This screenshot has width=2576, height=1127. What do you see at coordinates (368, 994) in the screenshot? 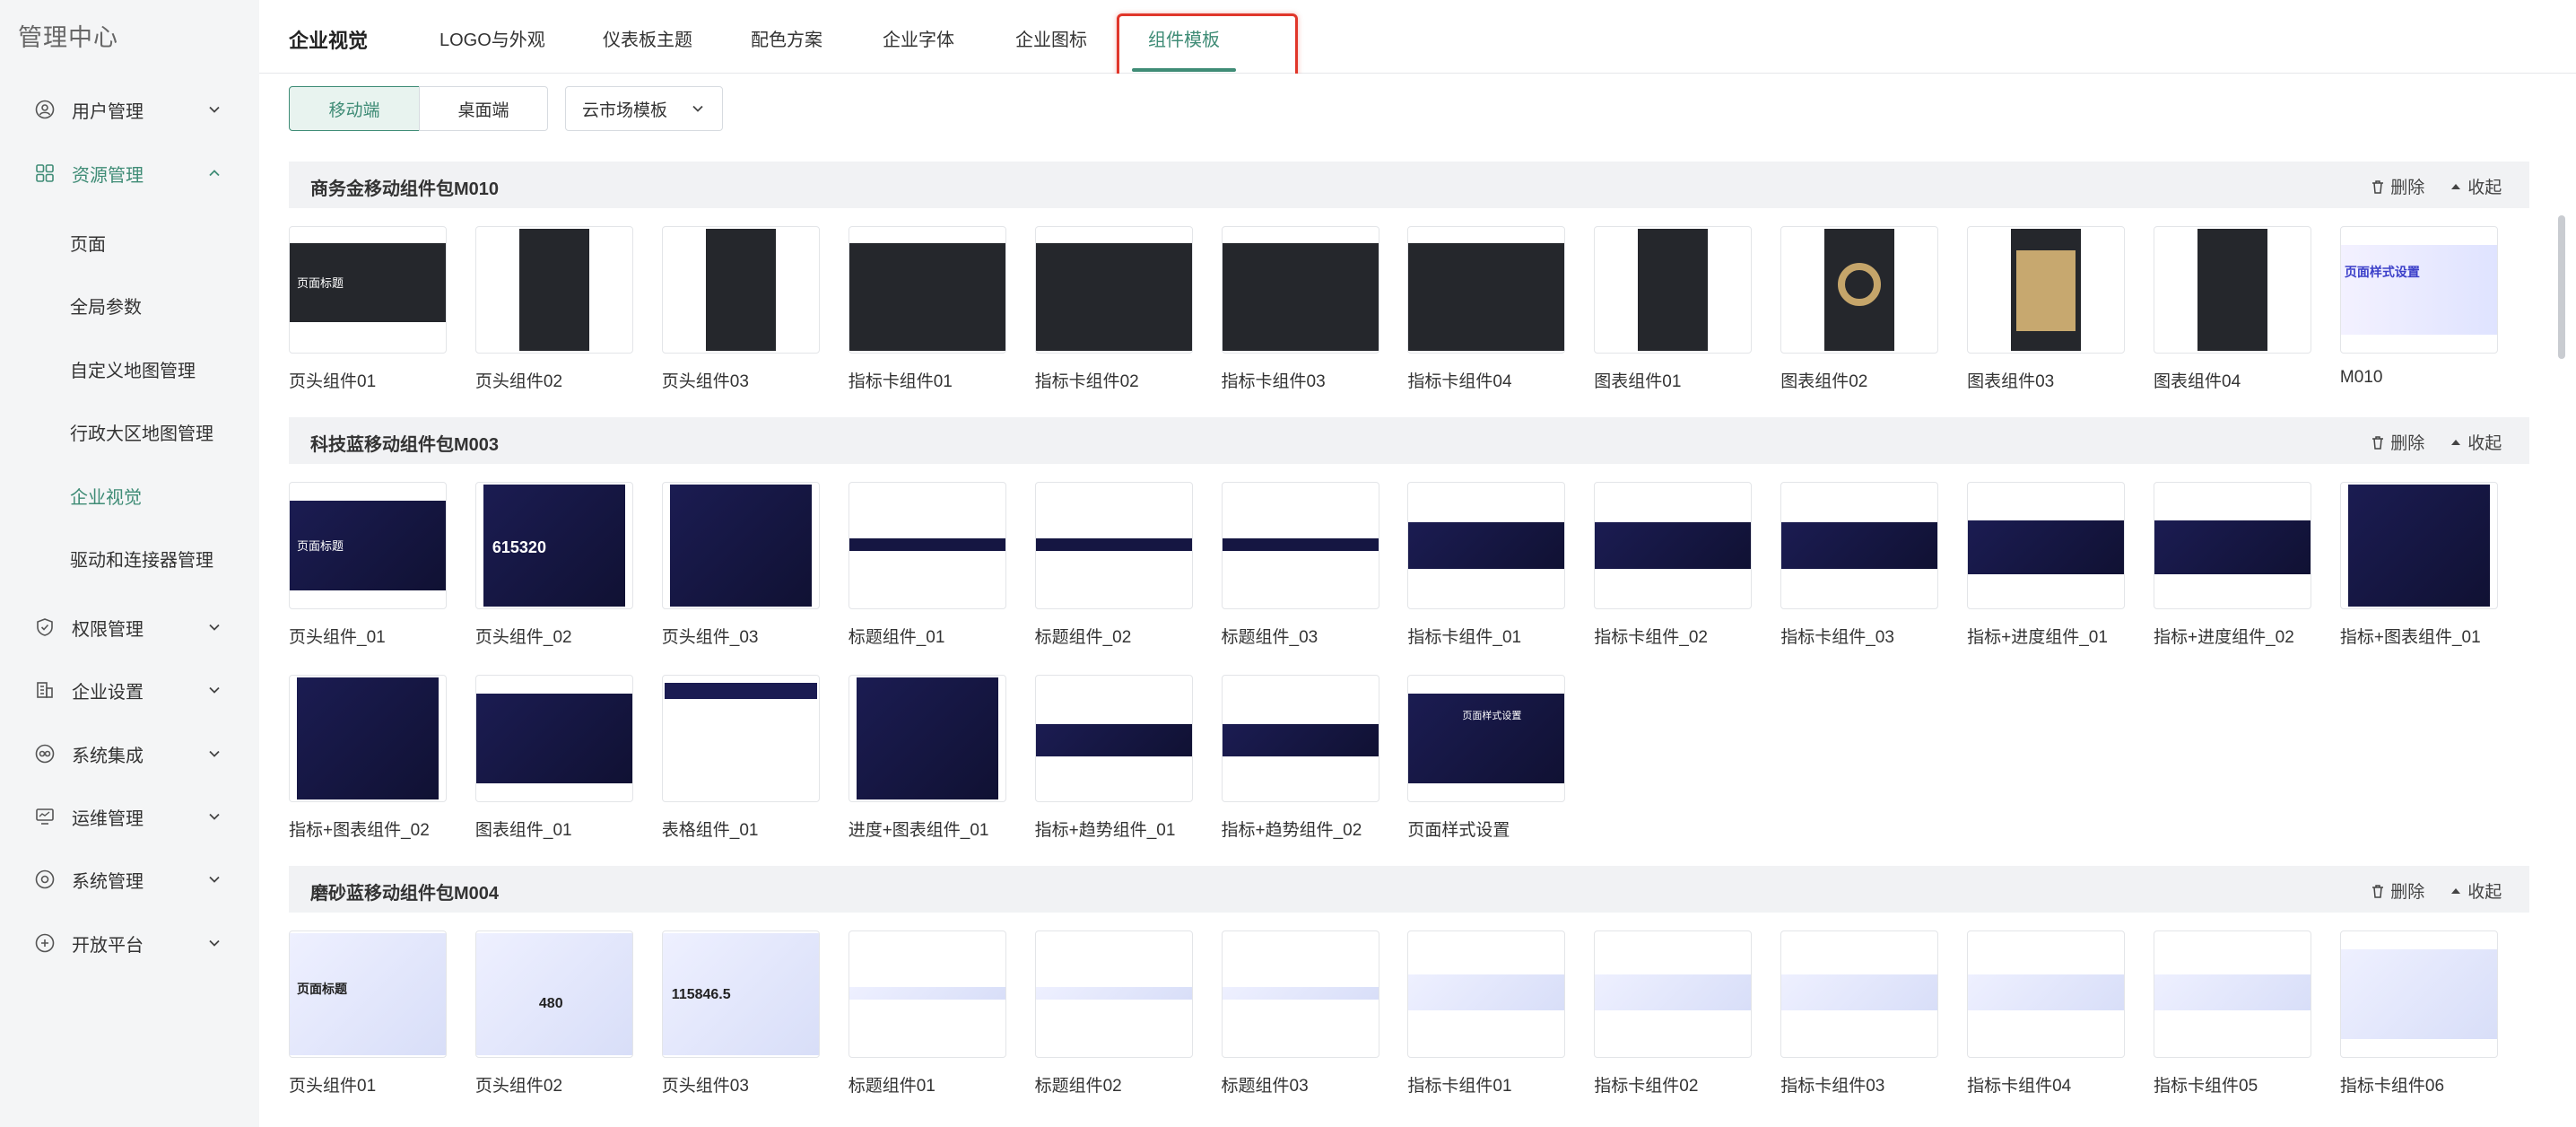
I see `template-thumbnail: 页面标题` at bounding box center [368, 994].